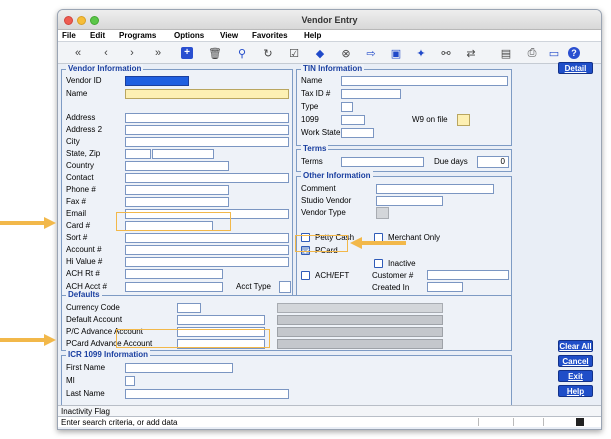 The height and width of the screenshot is (439, 611). I want to click on account-field, so click(207, 250).